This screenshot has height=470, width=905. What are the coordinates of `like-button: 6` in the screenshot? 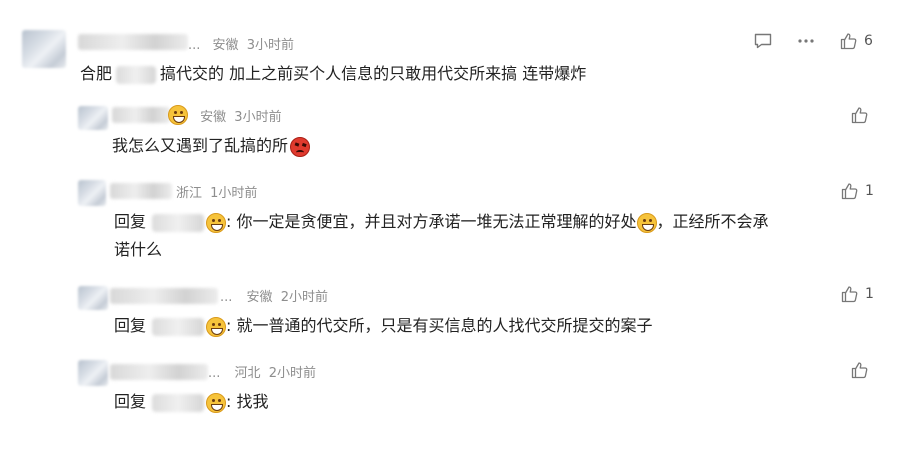 It's located at (856, 41).